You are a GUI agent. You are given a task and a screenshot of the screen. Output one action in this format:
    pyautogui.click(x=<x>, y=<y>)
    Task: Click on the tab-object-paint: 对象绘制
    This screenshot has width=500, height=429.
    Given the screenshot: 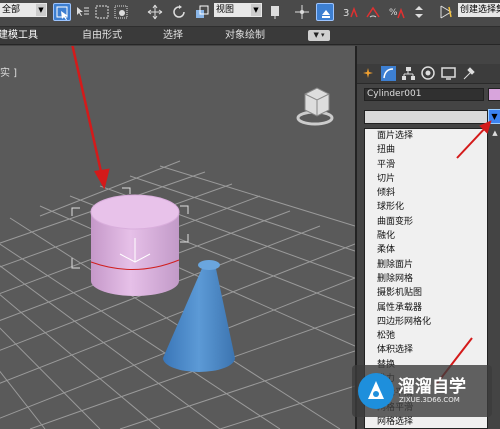 What is the action you would take?
    pyautogui.click(x=245, y=36)
    